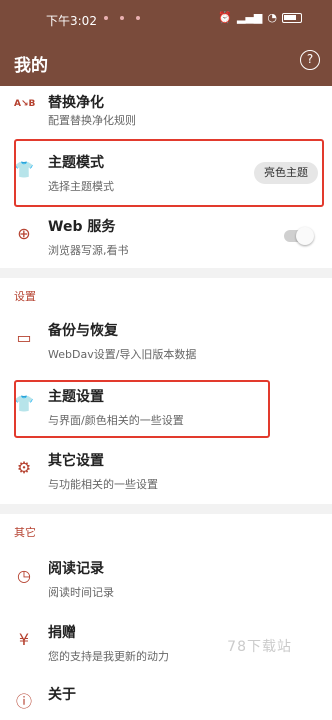 Image resolution: width=332 pixels, height=720 pixels. I want to click on info-icon: ⓘ, so click(23, 701).